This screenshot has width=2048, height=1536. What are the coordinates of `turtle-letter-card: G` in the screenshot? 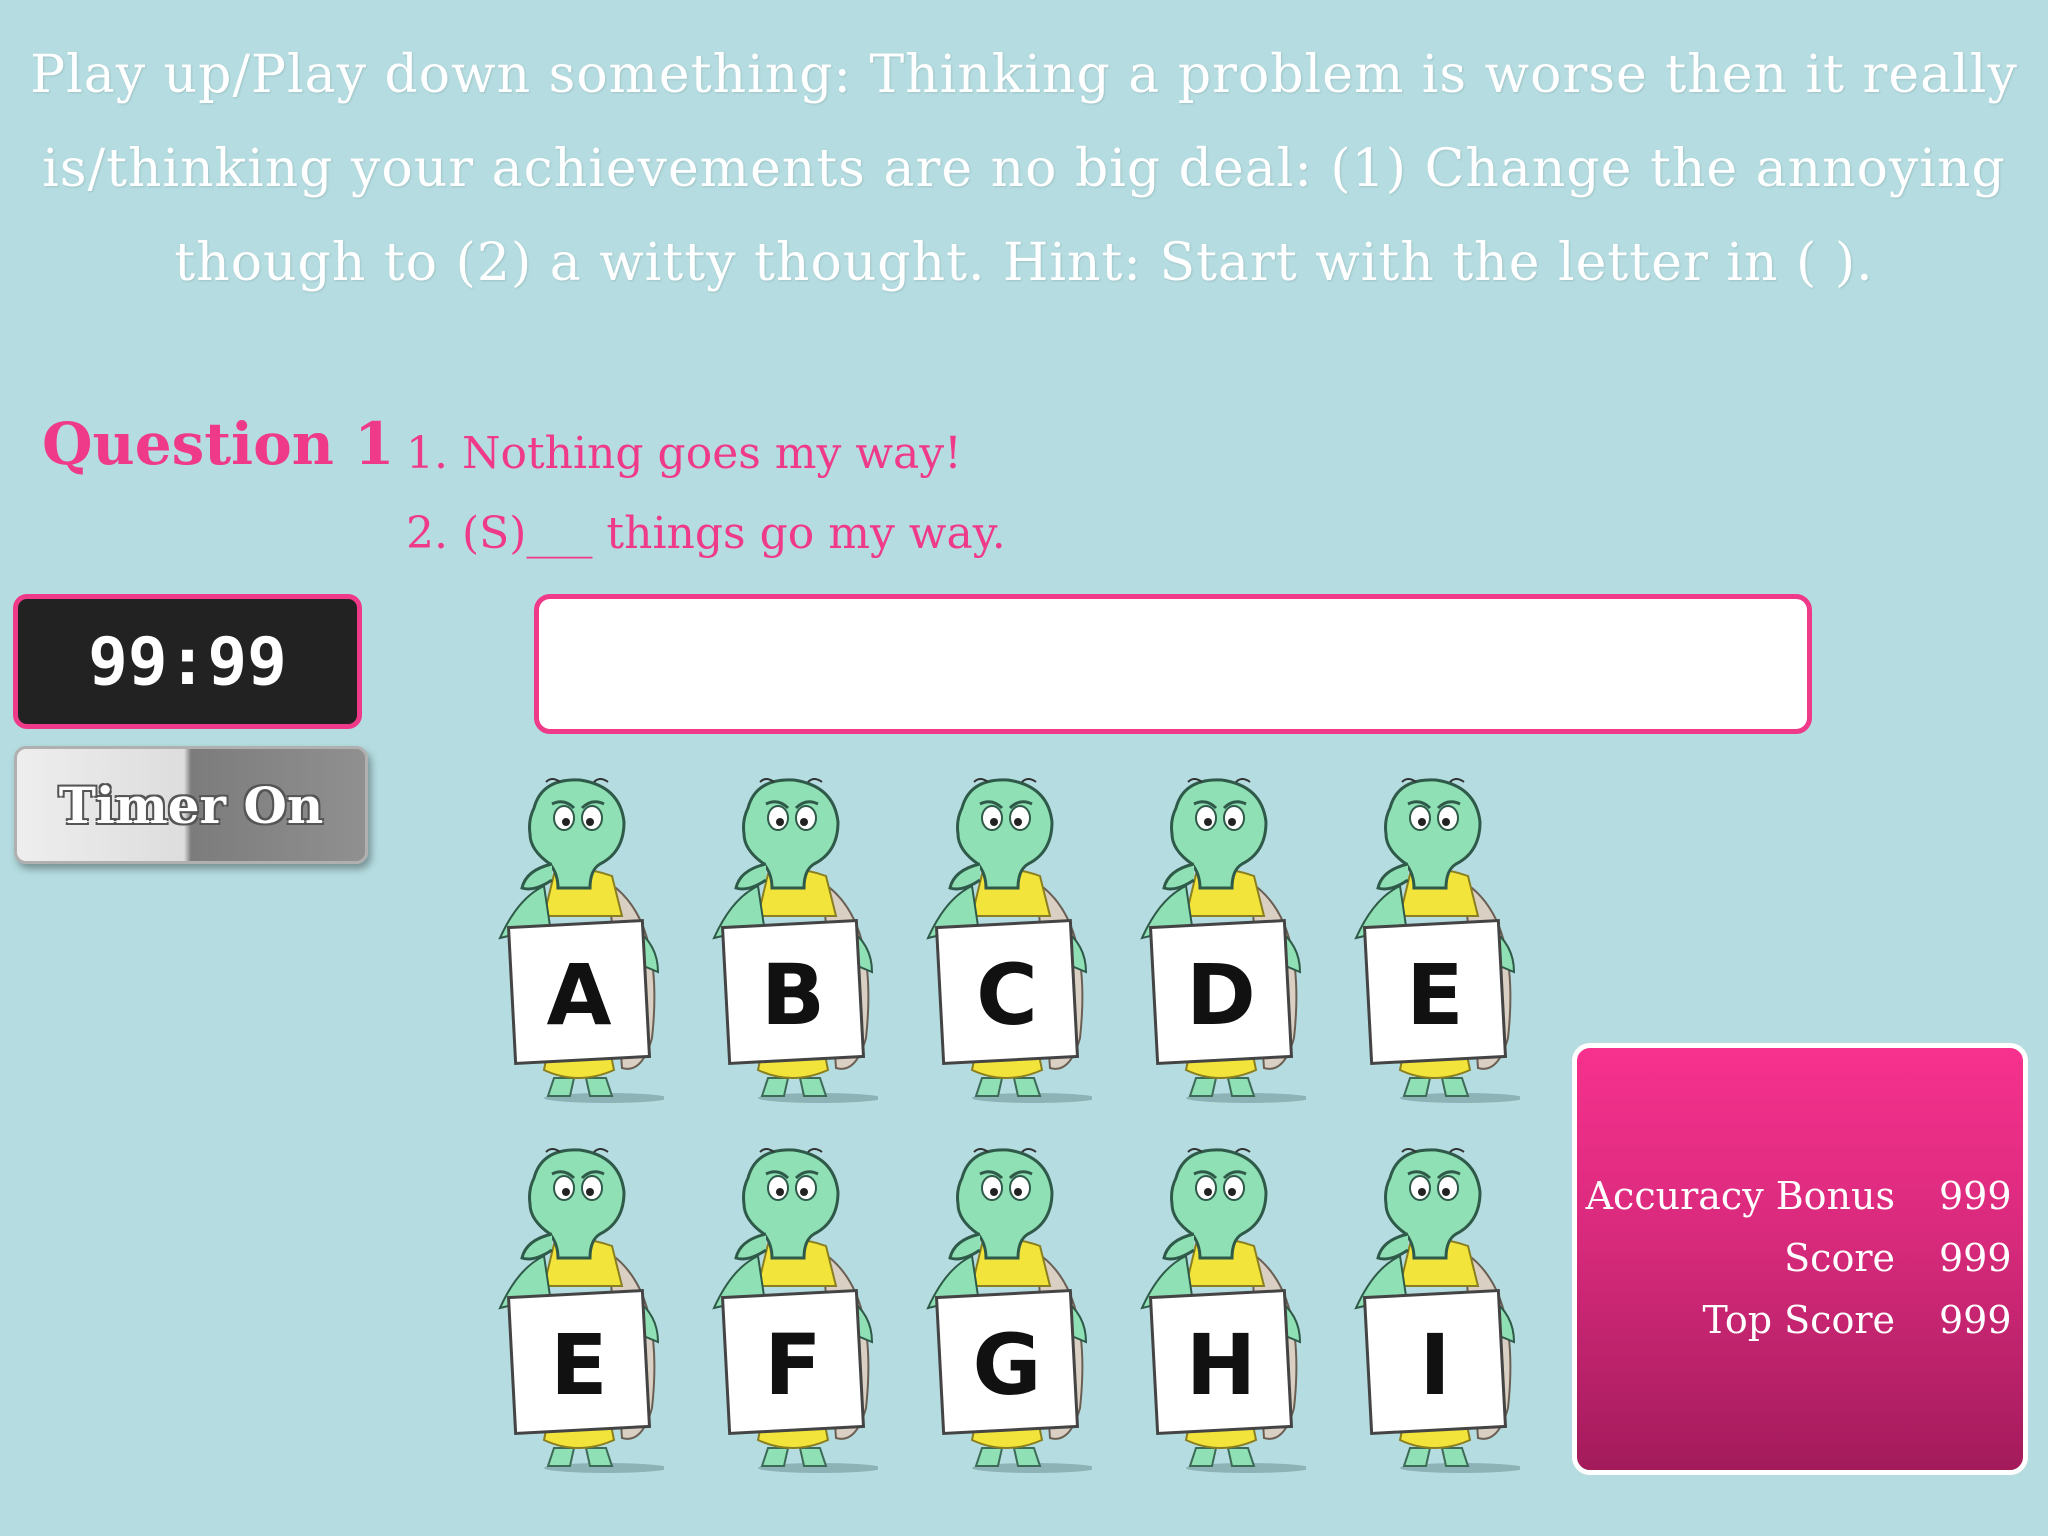 It's located at (1007, 1313).